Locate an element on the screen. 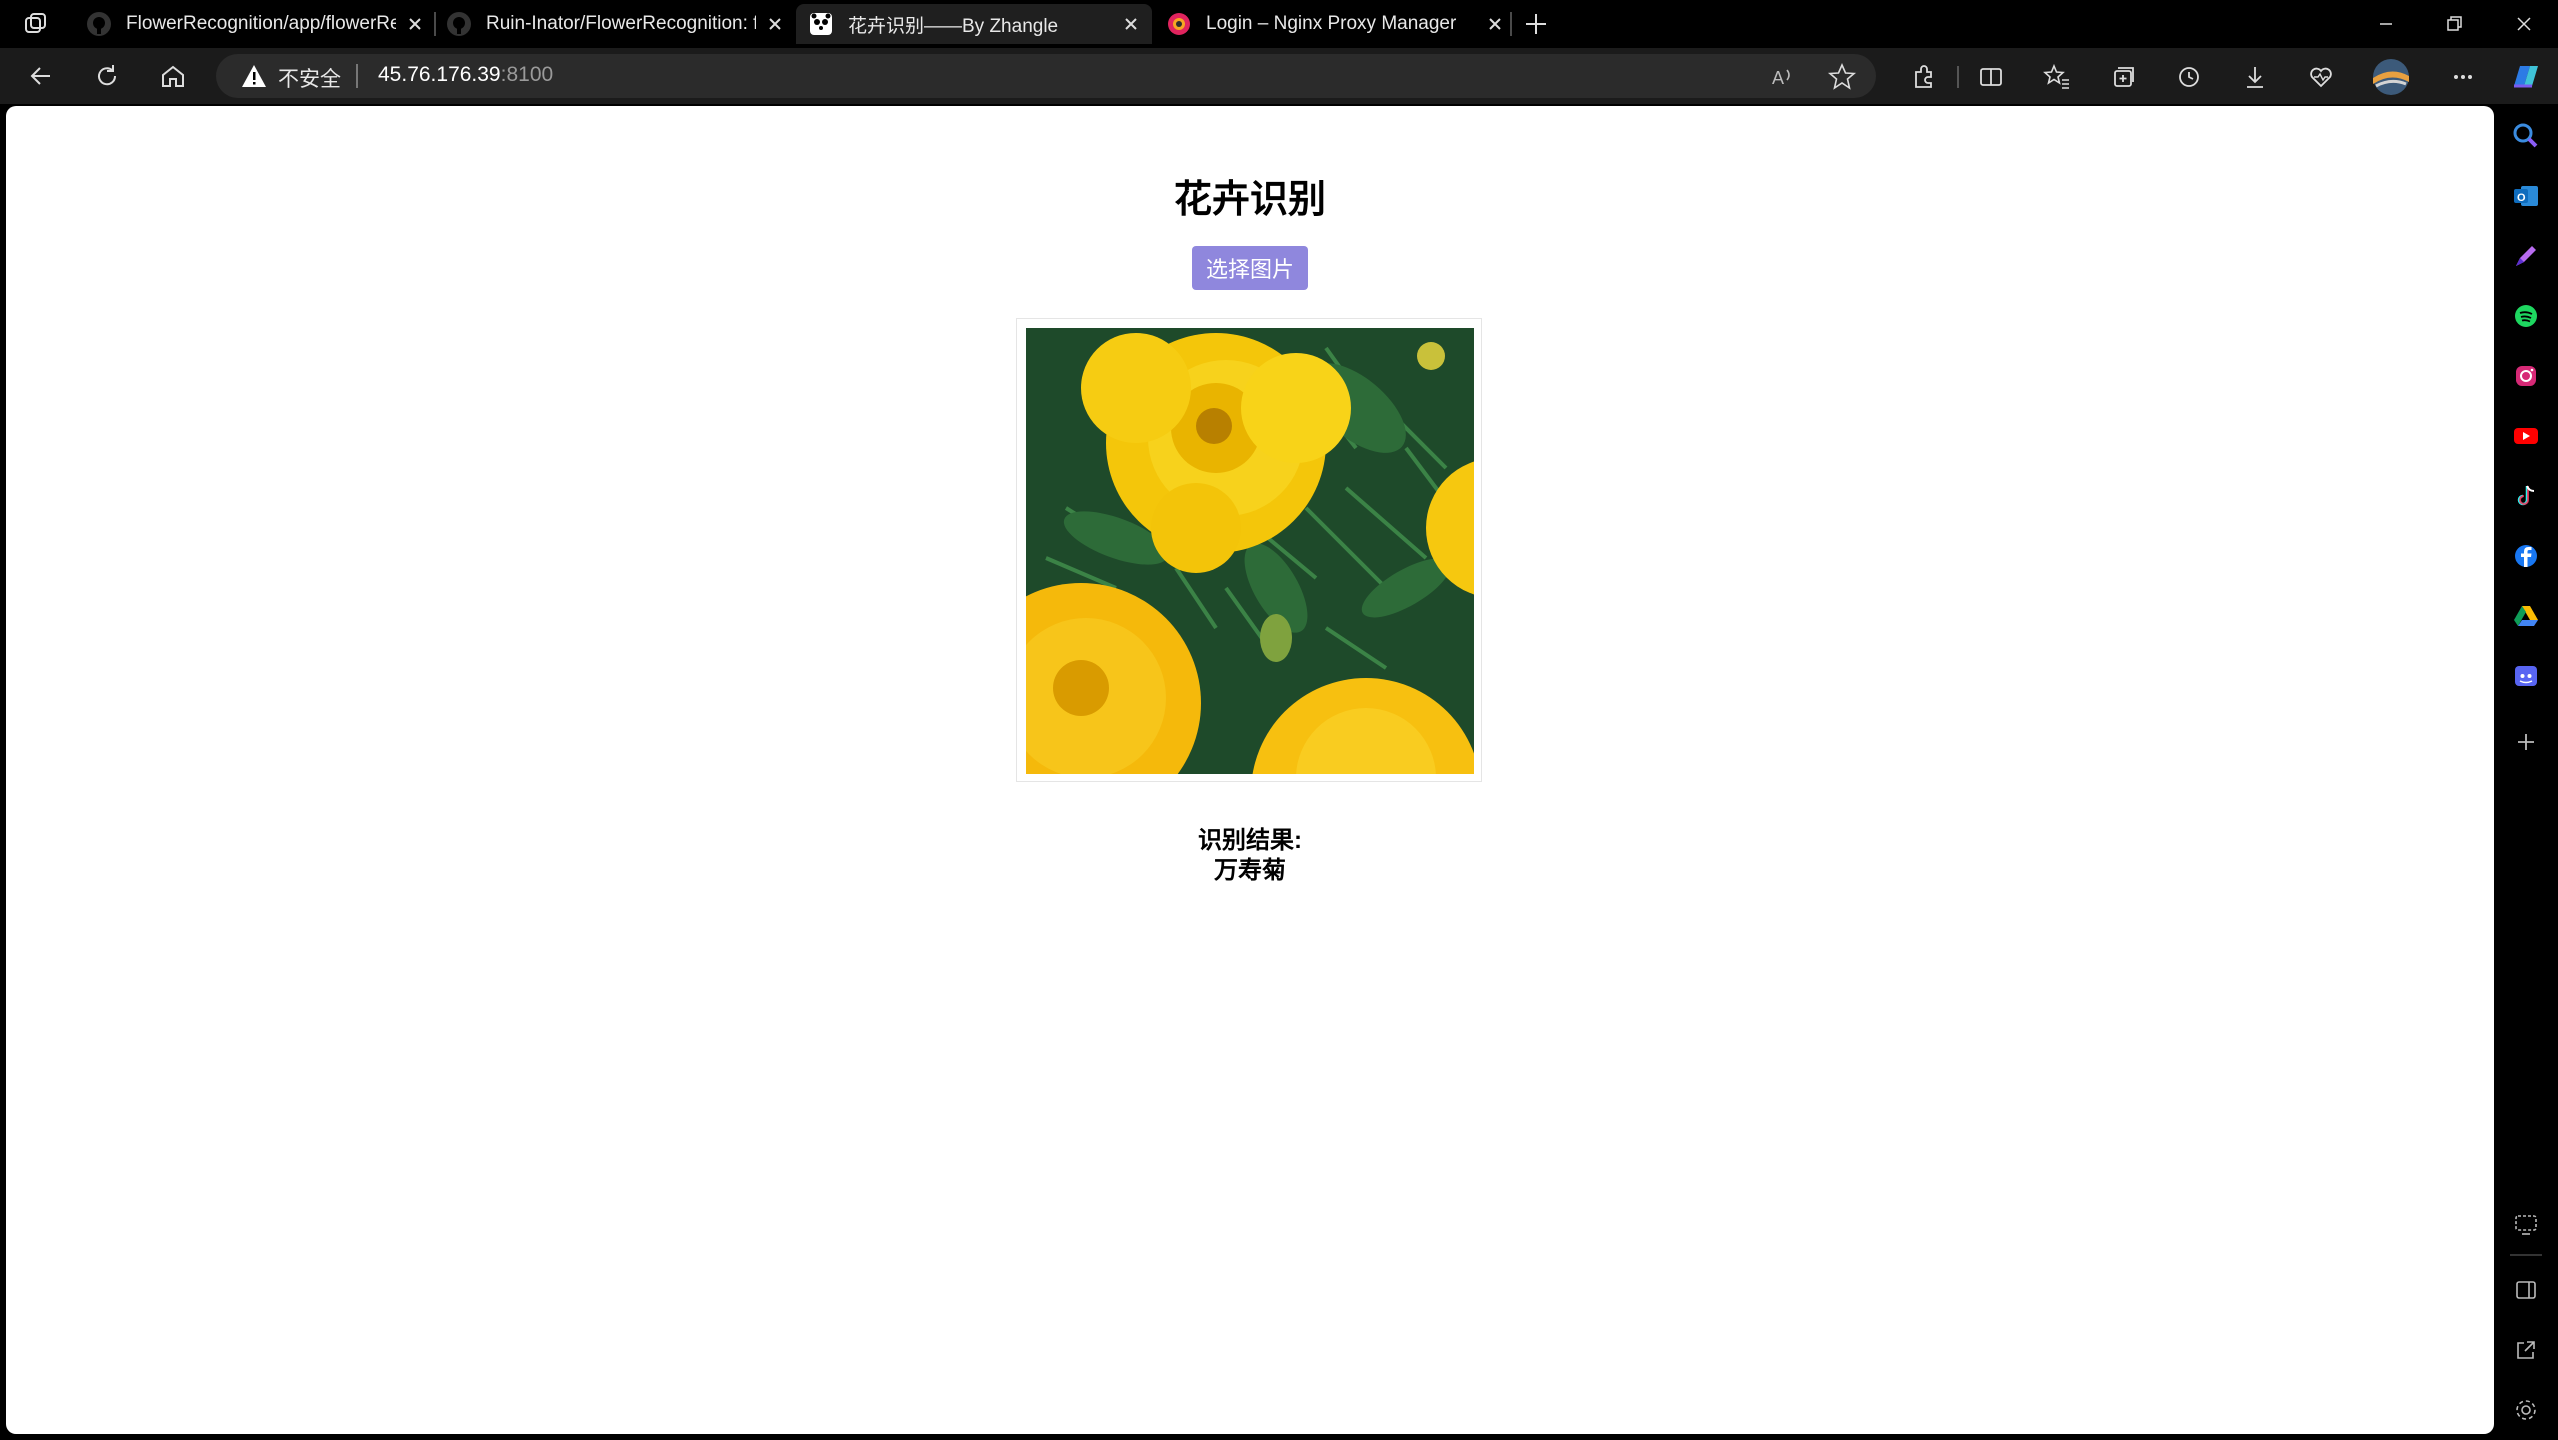  search-icon is located at coordinates (2526, 136).